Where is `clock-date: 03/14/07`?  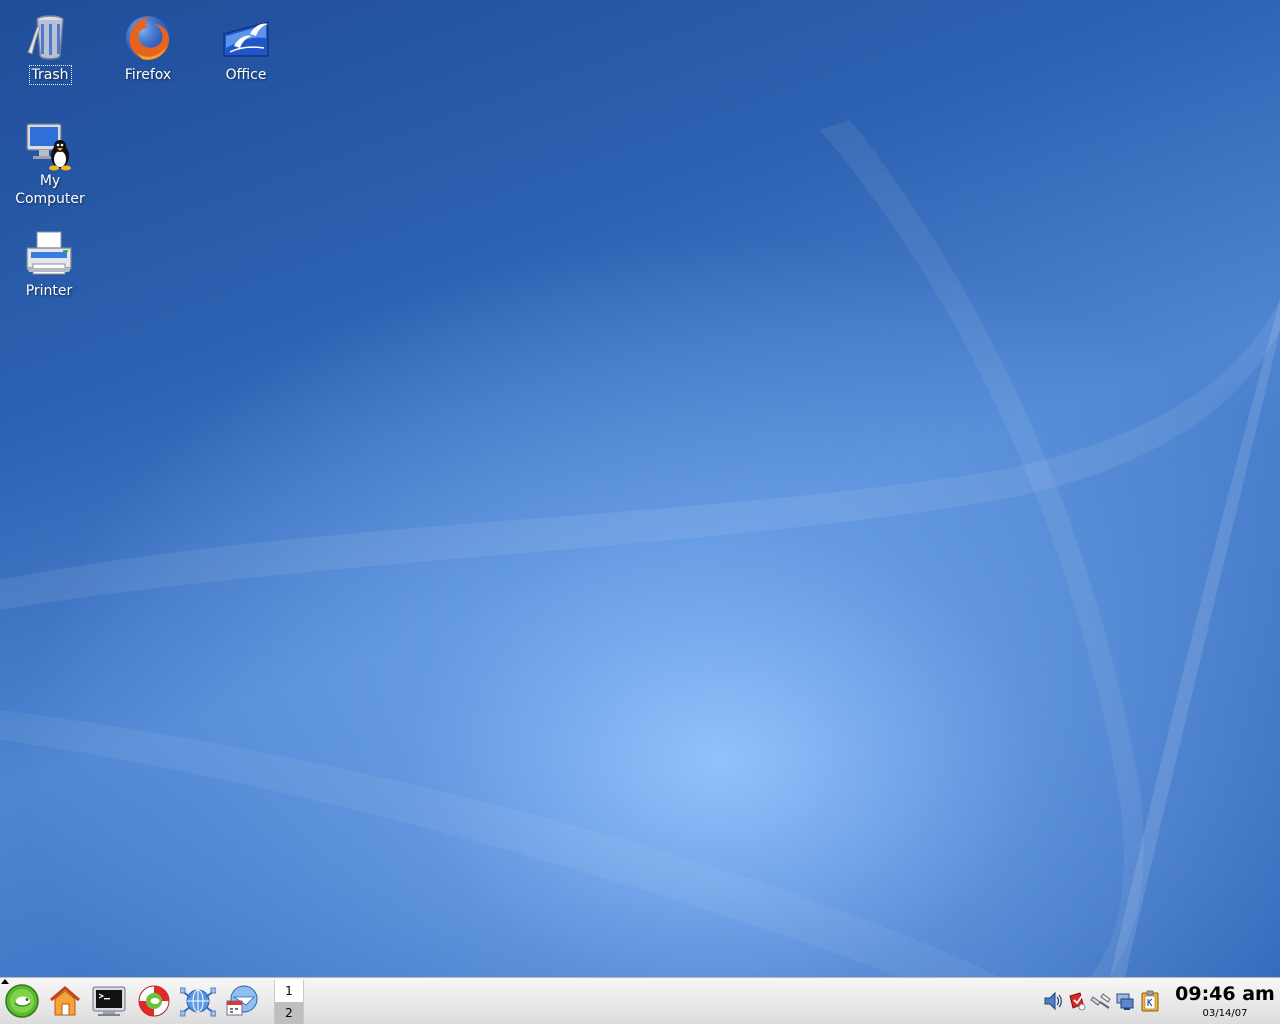
clock-date: 03/14/07 is located at coordinates (1225, 1013).